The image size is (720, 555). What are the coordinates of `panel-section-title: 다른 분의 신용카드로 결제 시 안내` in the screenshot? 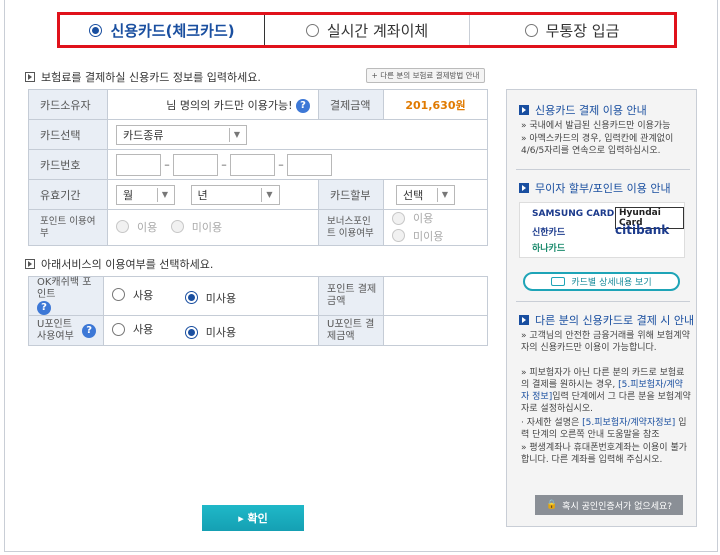 It's located at (615, 320).